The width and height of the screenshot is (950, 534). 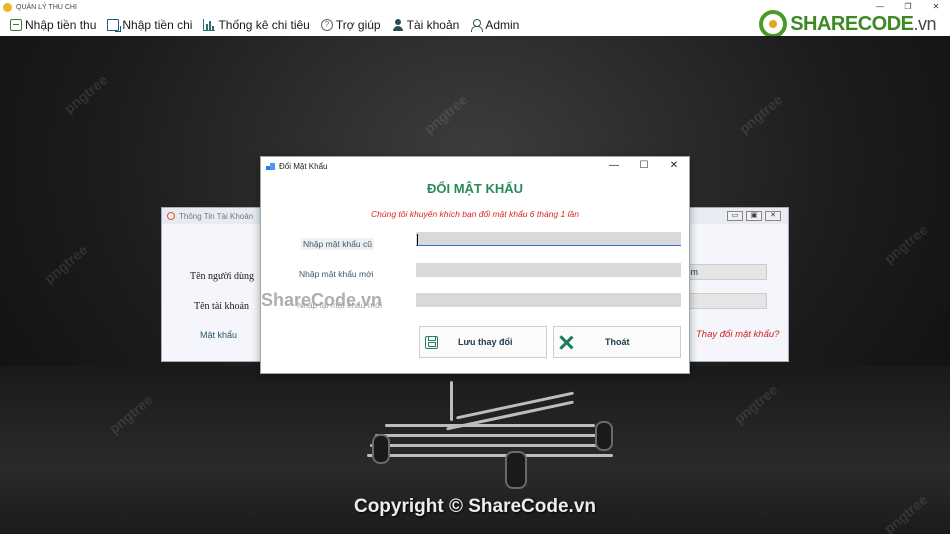 I want to click on menu-item-label: Tài khoản, so click(x=433, y=25).